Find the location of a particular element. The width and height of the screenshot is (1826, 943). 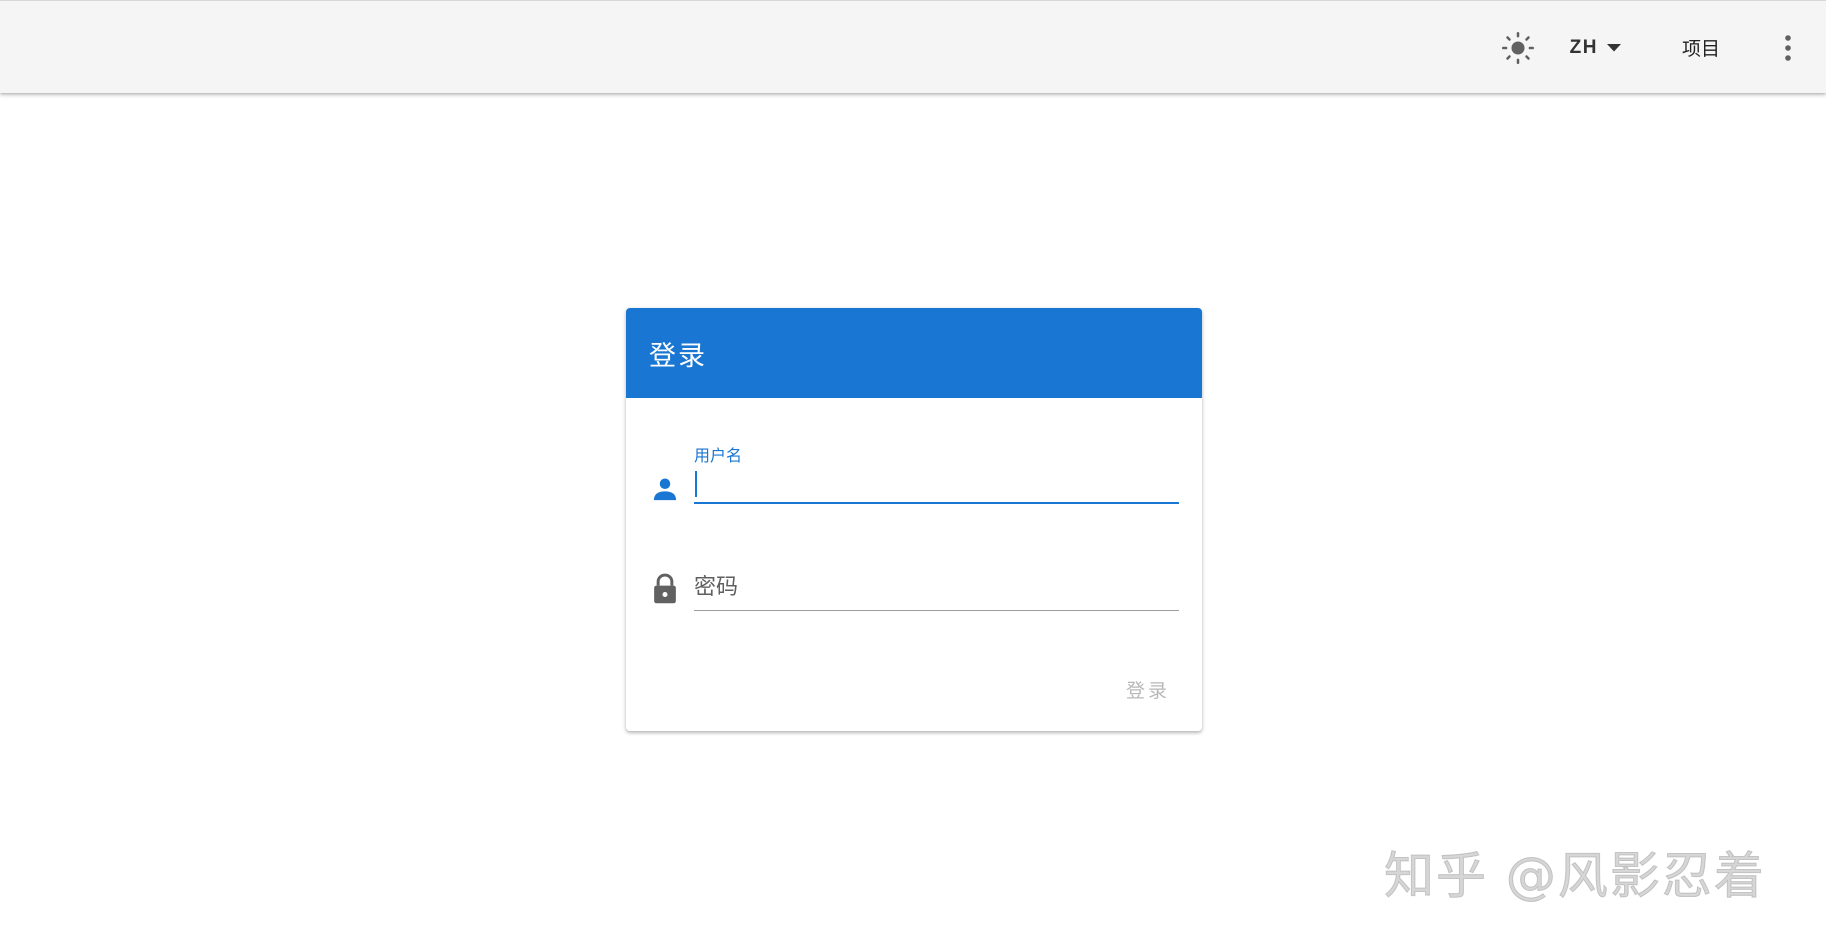

password-input is located at coordinates (936, 588).